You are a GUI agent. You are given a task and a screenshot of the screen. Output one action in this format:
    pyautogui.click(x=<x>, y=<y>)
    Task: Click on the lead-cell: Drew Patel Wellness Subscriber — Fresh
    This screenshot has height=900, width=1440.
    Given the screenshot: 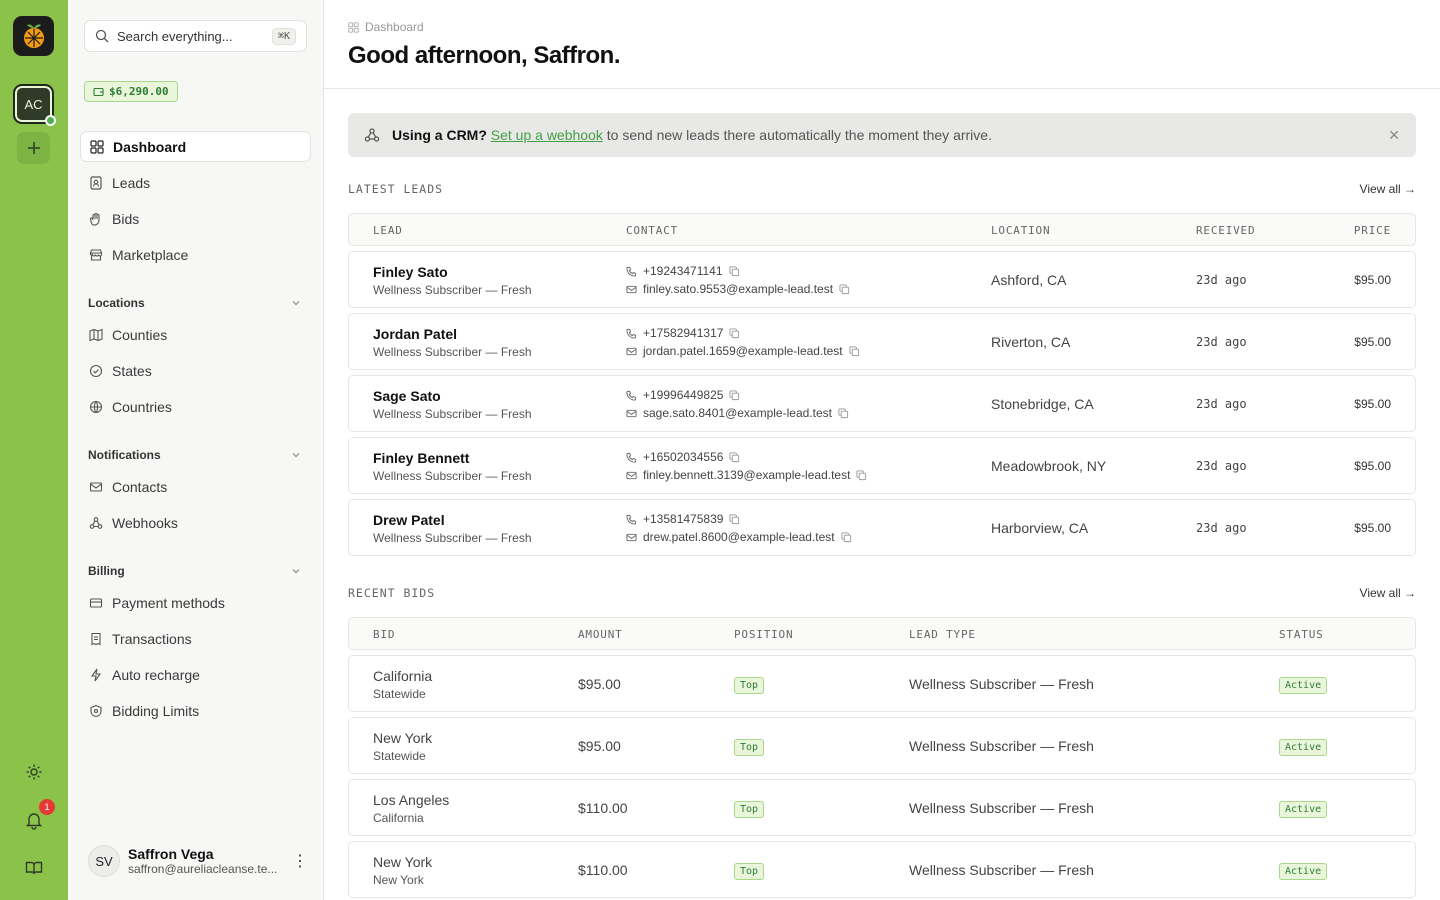 What is the action you would take?
    pyautogui.click(x=452, y=528)
    